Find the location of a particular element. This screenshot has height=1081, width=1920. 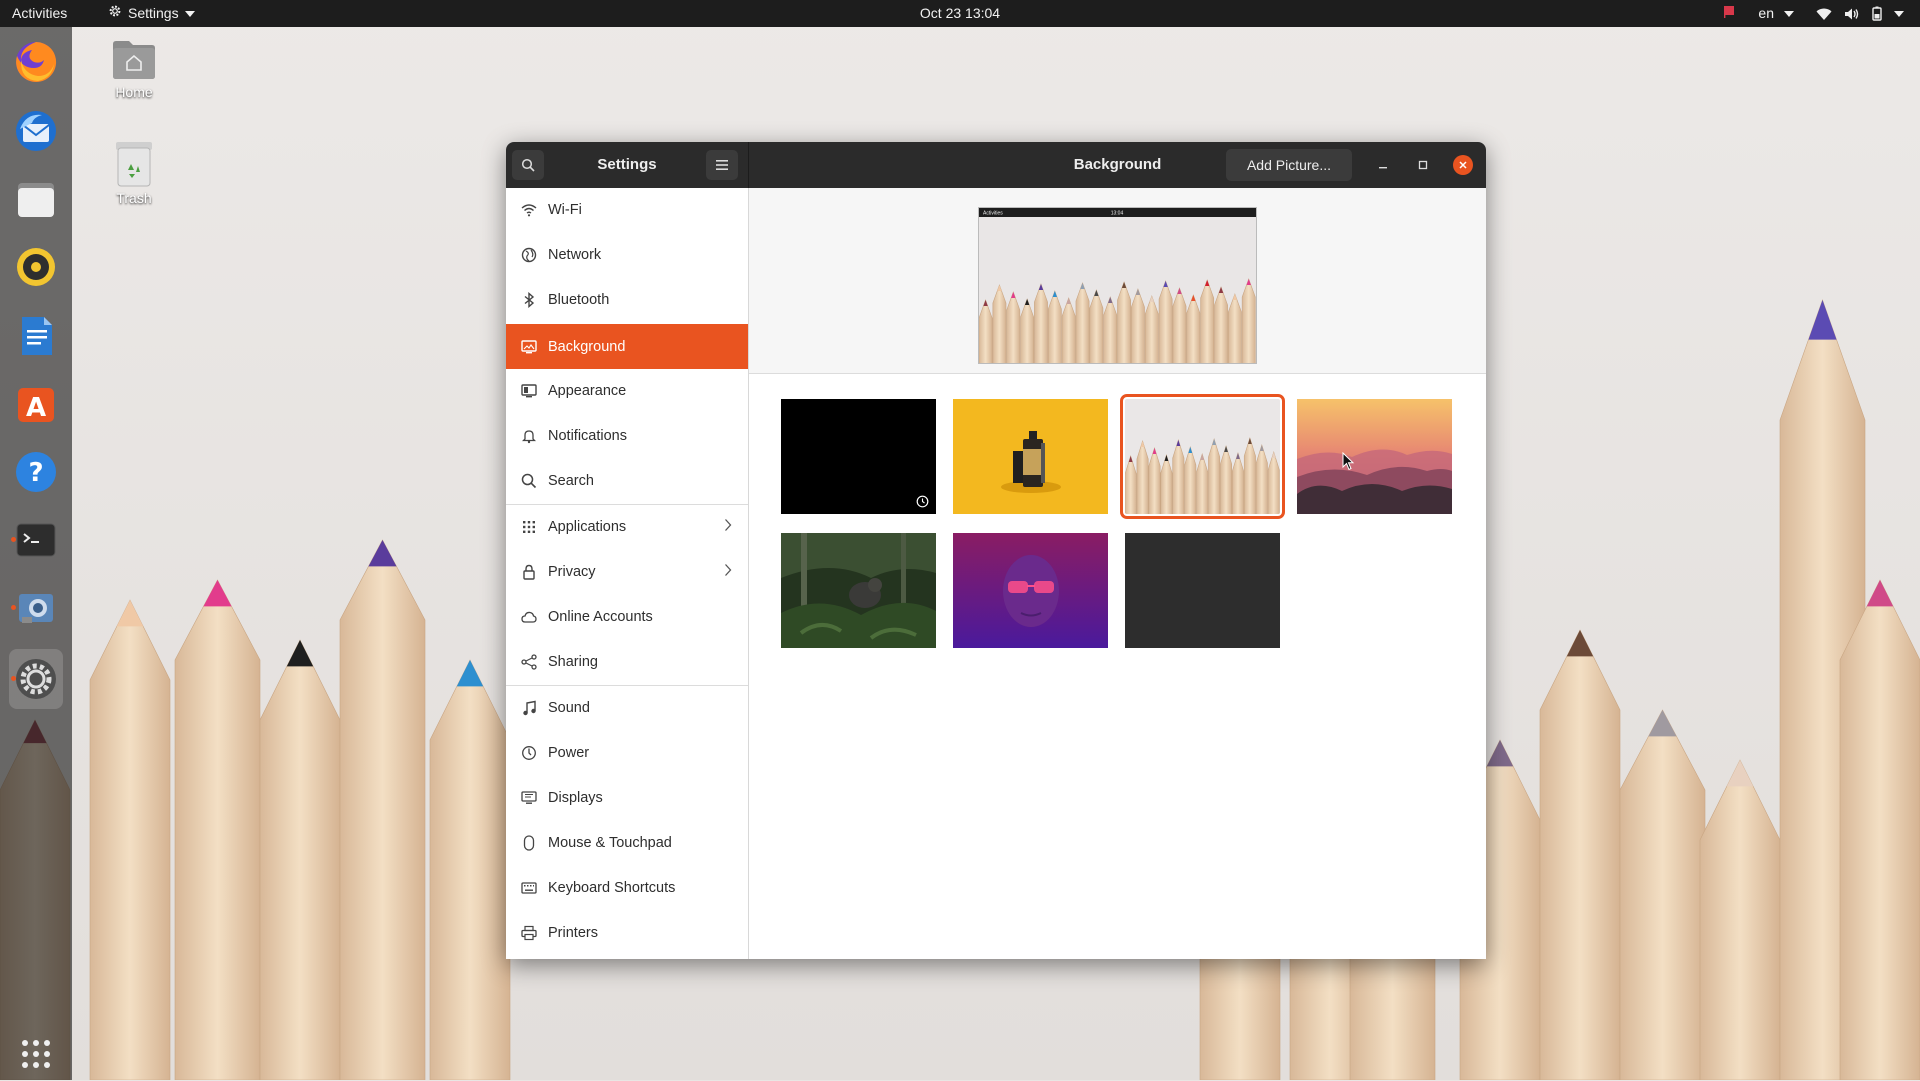

wallpaper-thumb-gorilla is located at coordinates (858, 590).